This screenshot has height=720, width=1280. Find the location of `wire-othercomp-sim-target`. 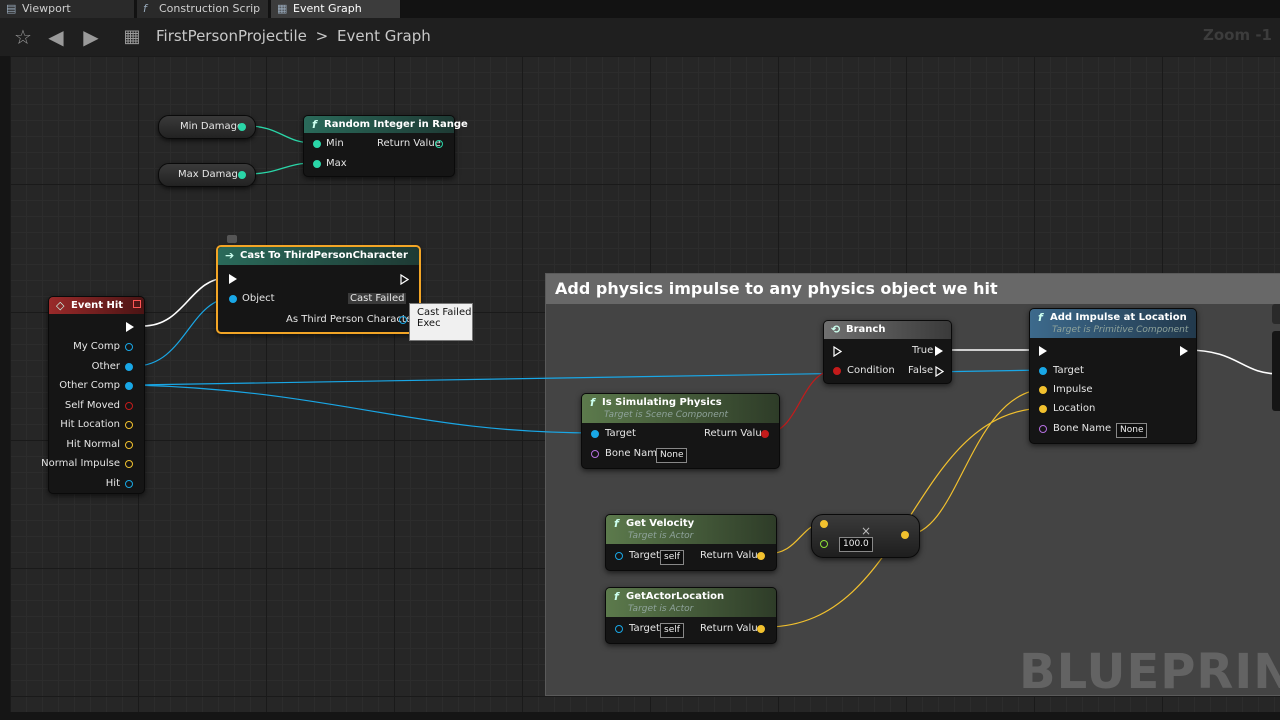

wire-othercomp-sim-target is located at coordinates (366, 409).